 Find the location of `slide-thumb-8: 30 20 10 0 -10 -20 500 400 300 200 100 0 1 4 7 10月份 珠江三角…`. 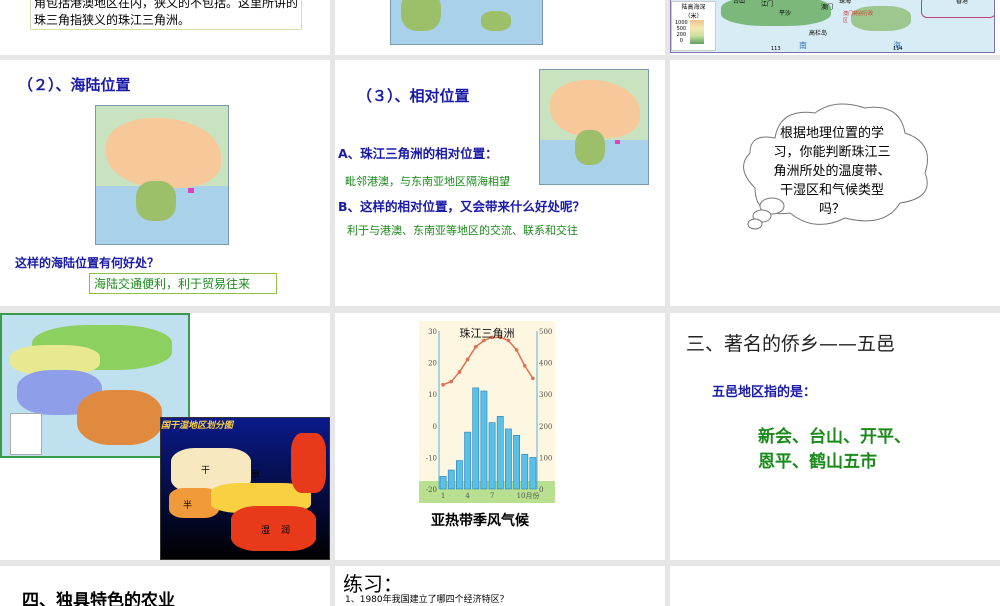

slide-thumb-8: 30 20 10 0 -10 -20 500 400 300 200 100 0 1 4 7 10月份 珠江三角… is located at coordinates (500, 436).